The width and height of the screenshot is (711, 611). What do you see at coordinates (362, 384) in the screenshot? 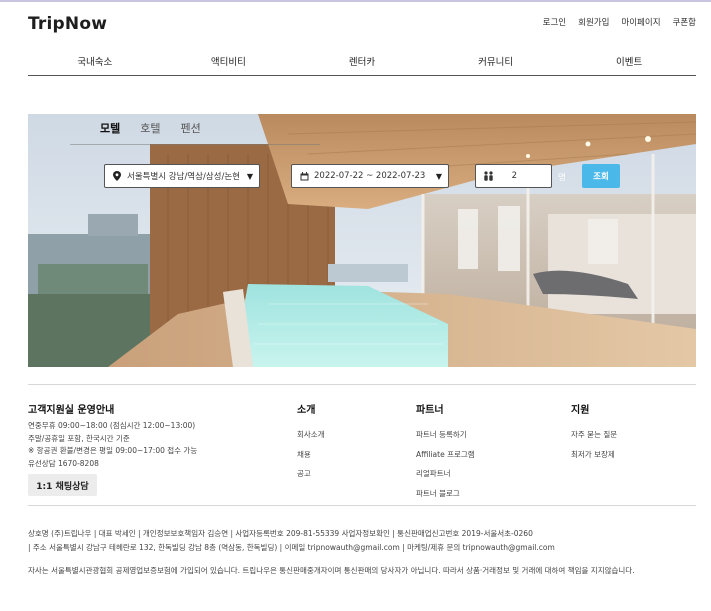
I see `footer-divider` at bounding box center [362, 384].